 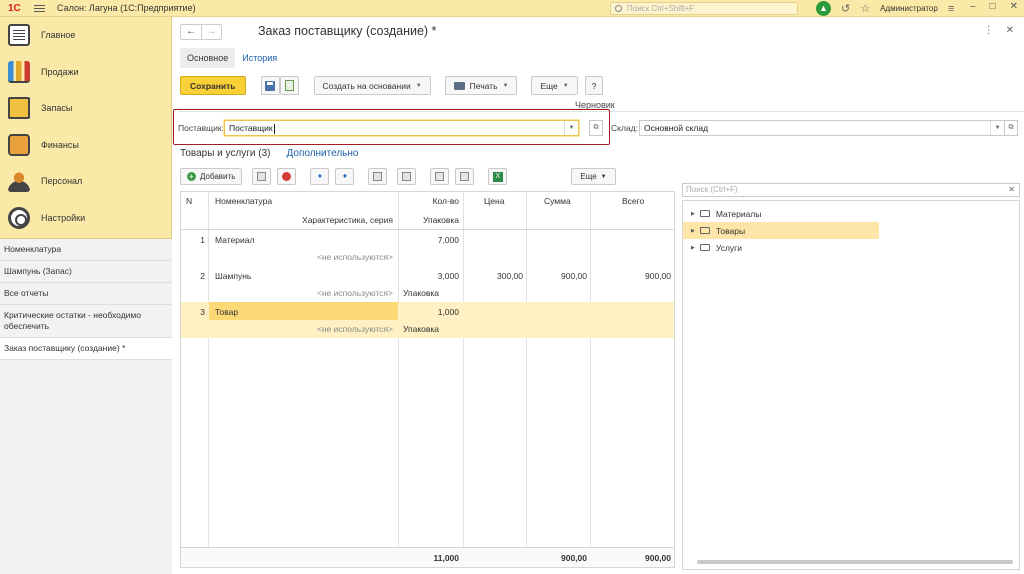 I want to click on more-button: Еще ▼, so click(x=554, y=85).